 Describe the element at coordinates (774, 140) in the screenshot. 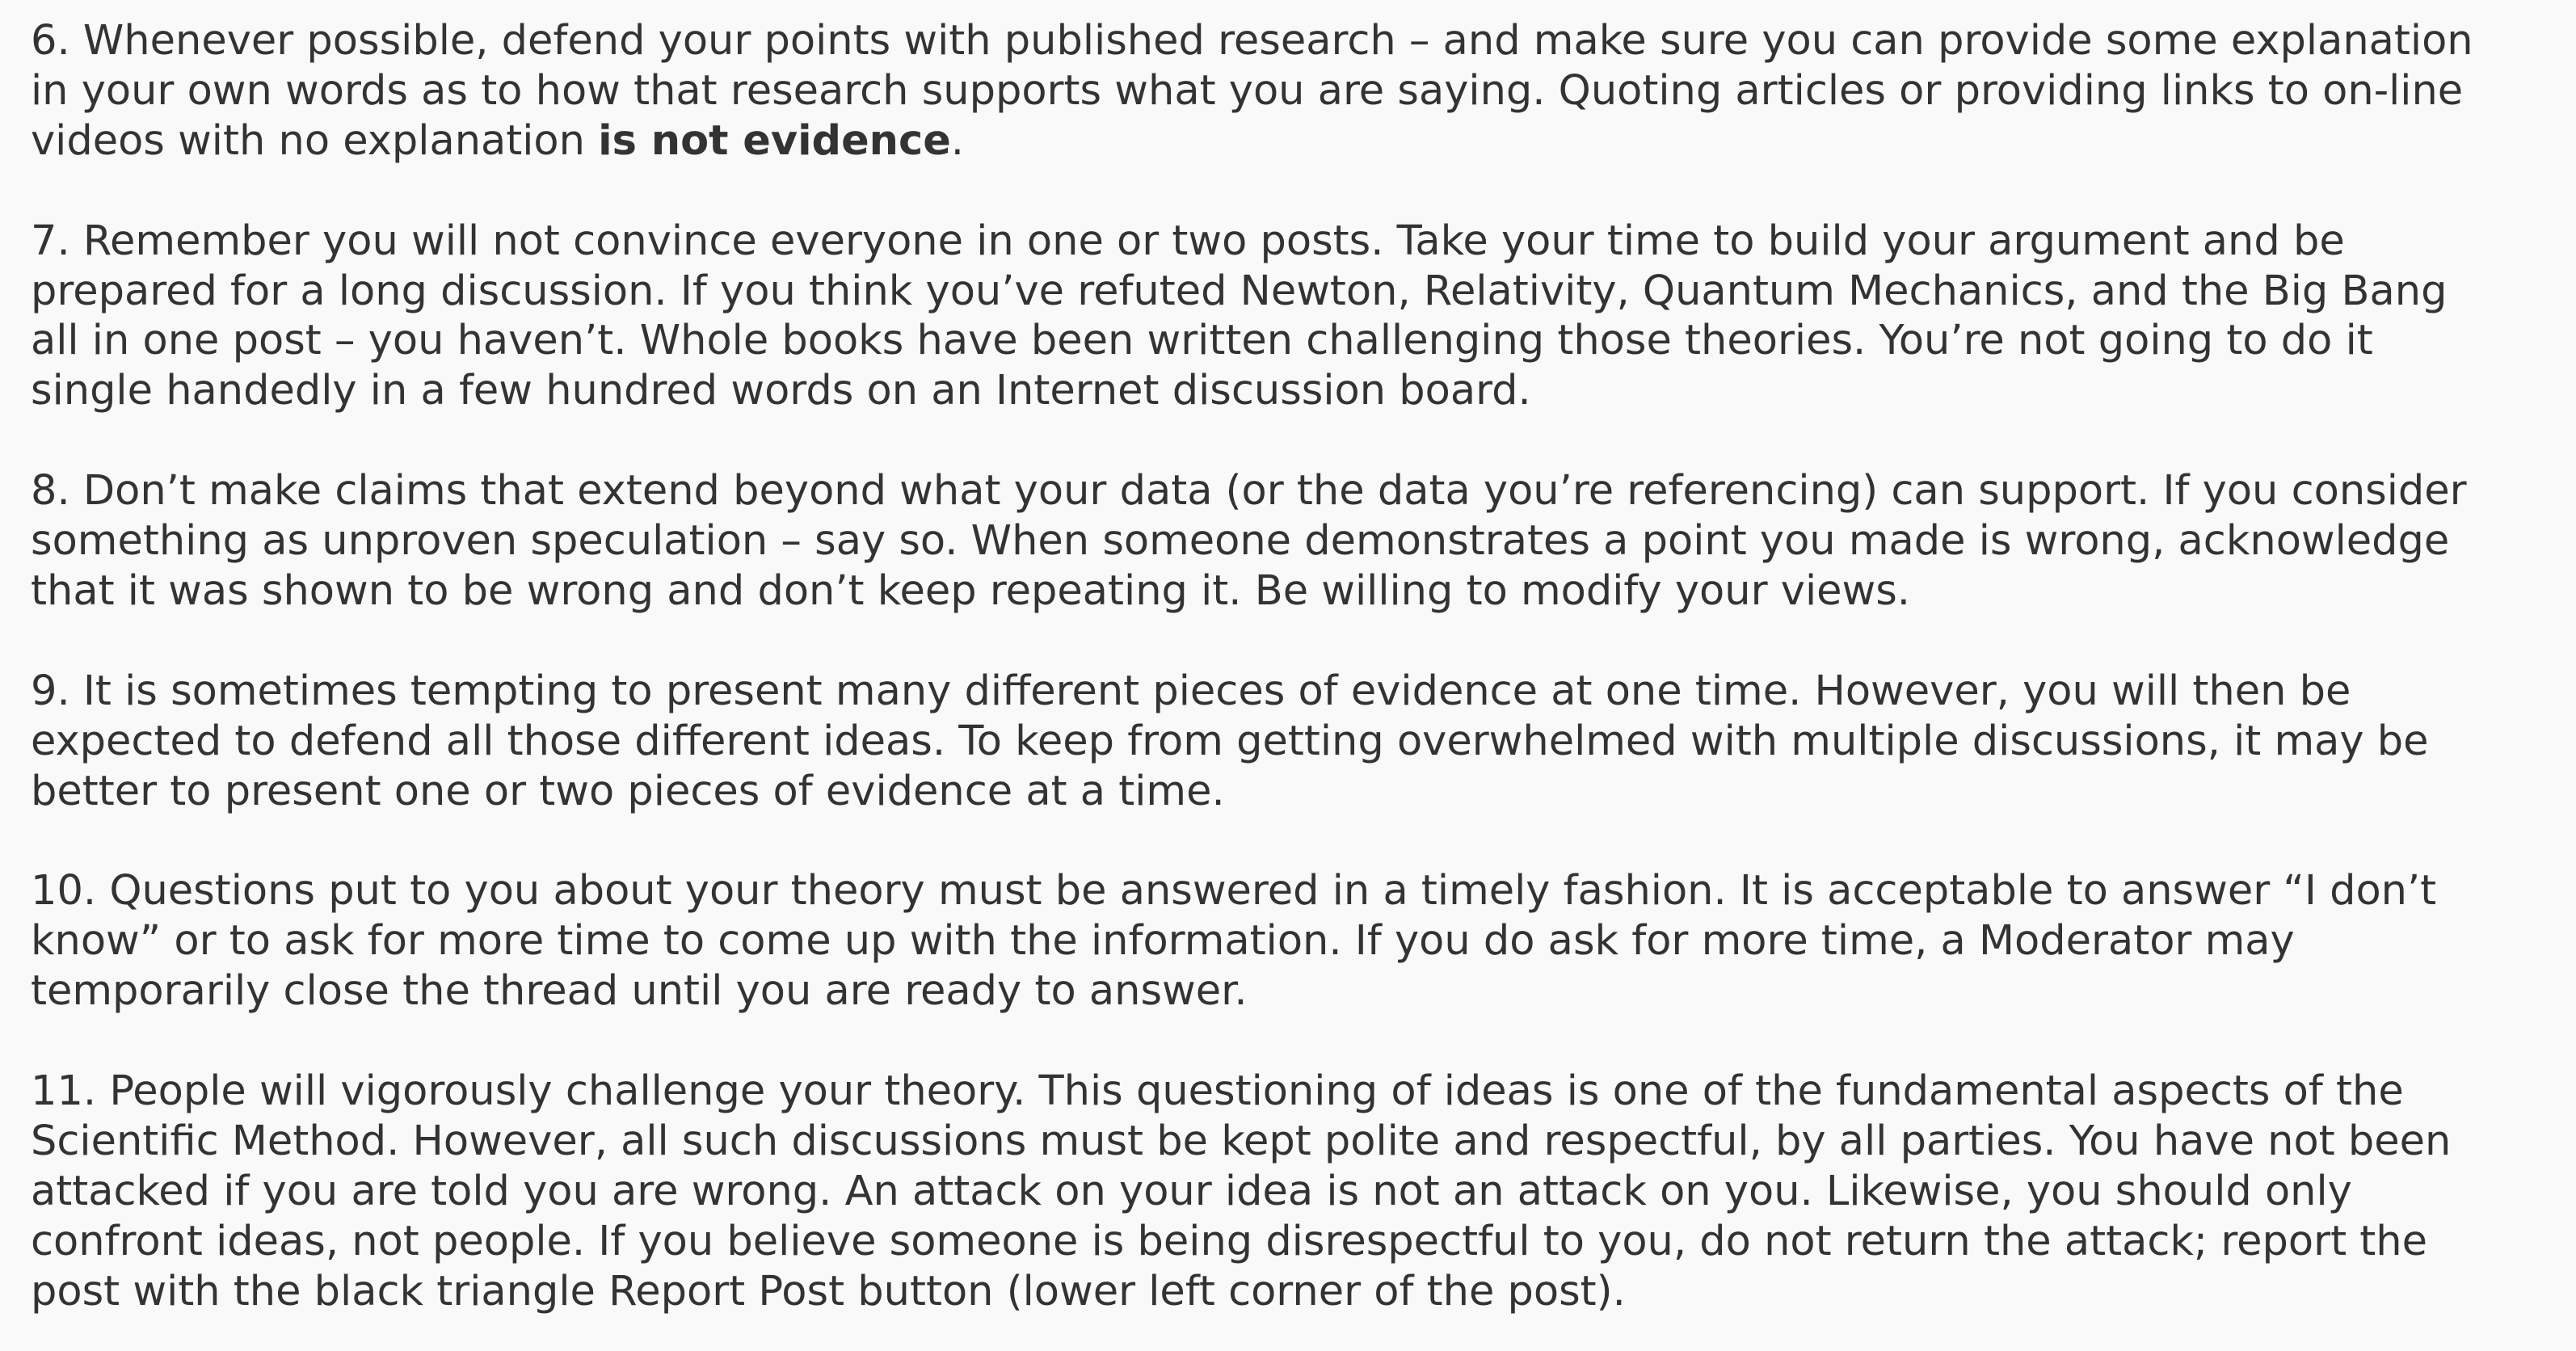

I see `emphasis-text: is not evidence` at that location.